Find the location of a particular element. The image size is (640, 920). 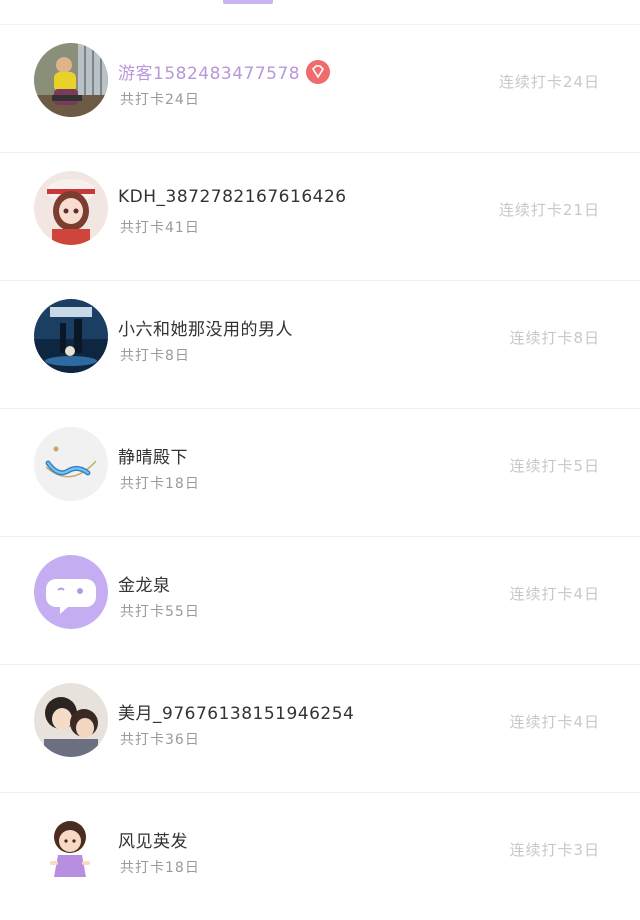

streak-checkin: 连续打卡3日 is located at coordinates (554, 850).